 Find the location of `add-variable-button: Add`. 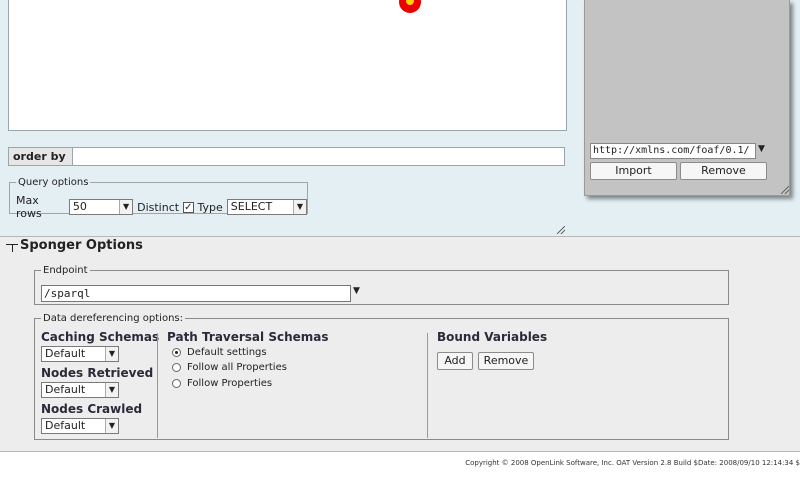

add-variable-button: Add is located at coordinates (455, 361).